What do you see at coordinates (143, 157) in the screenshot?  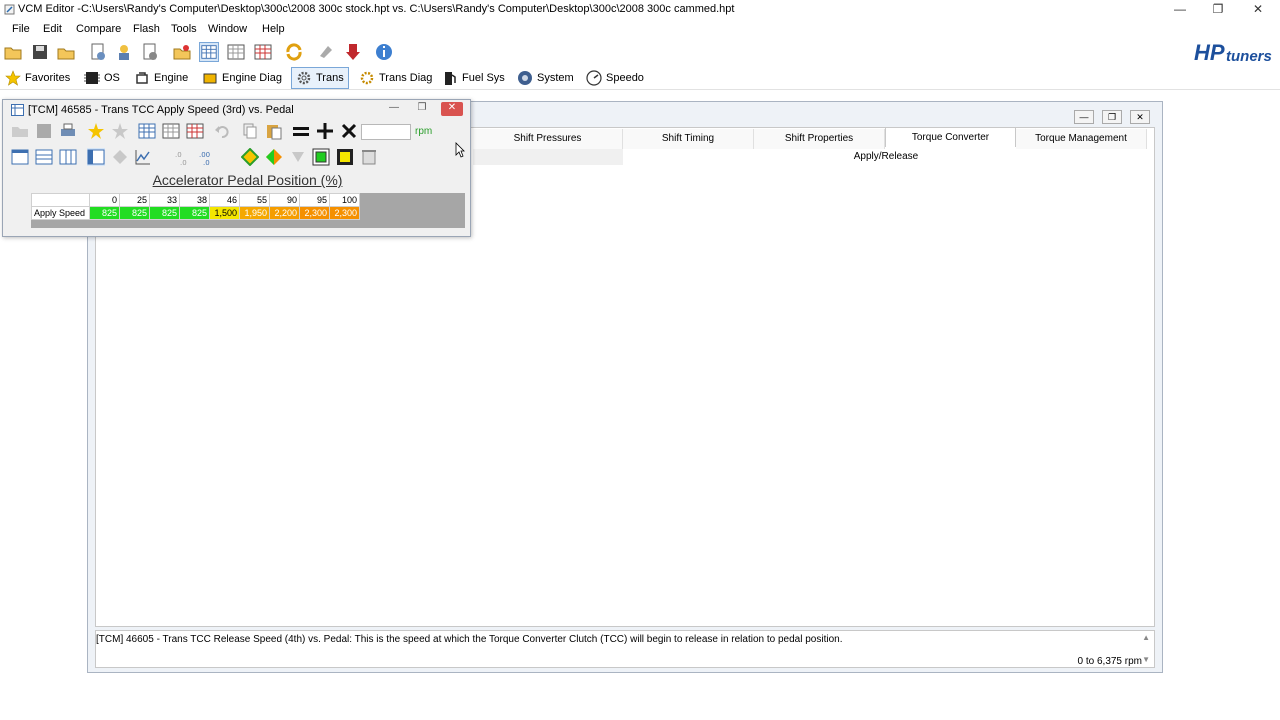 I see `graph-icon` at bounding box center [143, 157].